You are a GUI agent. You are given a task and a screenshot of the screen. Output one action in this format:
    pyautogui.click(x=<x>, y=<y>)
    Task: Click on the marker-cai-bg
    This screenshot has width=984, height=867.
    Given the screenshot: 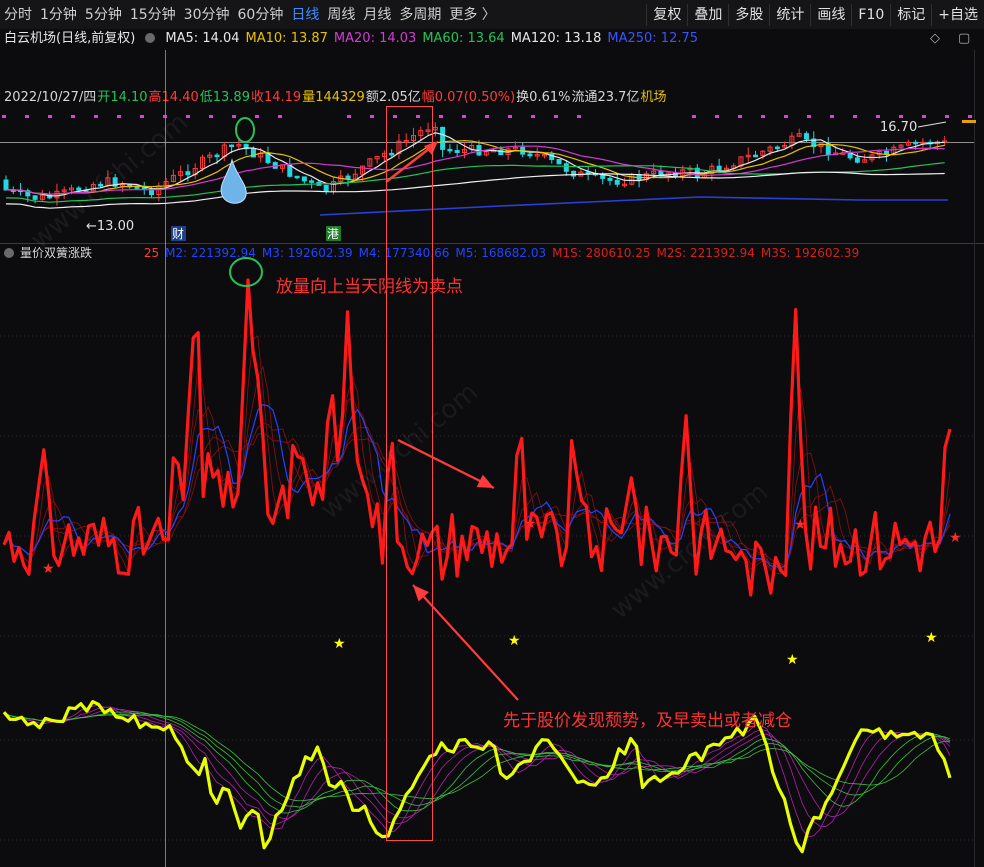 What is the action you would take?
    pyautogui.click(x=178, y=233)
    